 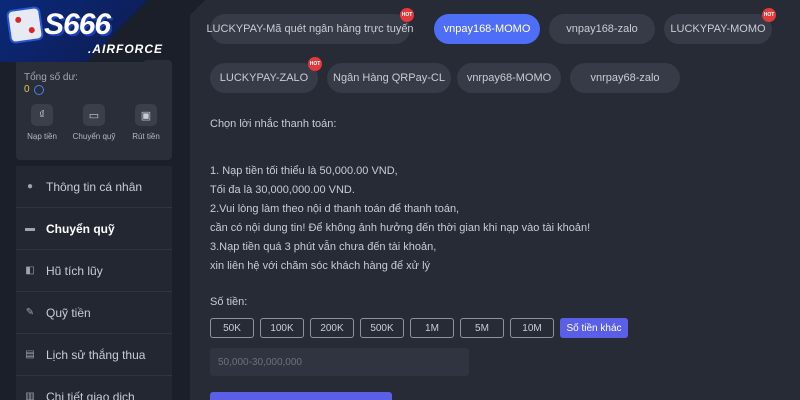 What do you see at coordinates (42, 115) in the screenshot?
I see `deposit-icon: ₫` at bounding box center [42, 115].